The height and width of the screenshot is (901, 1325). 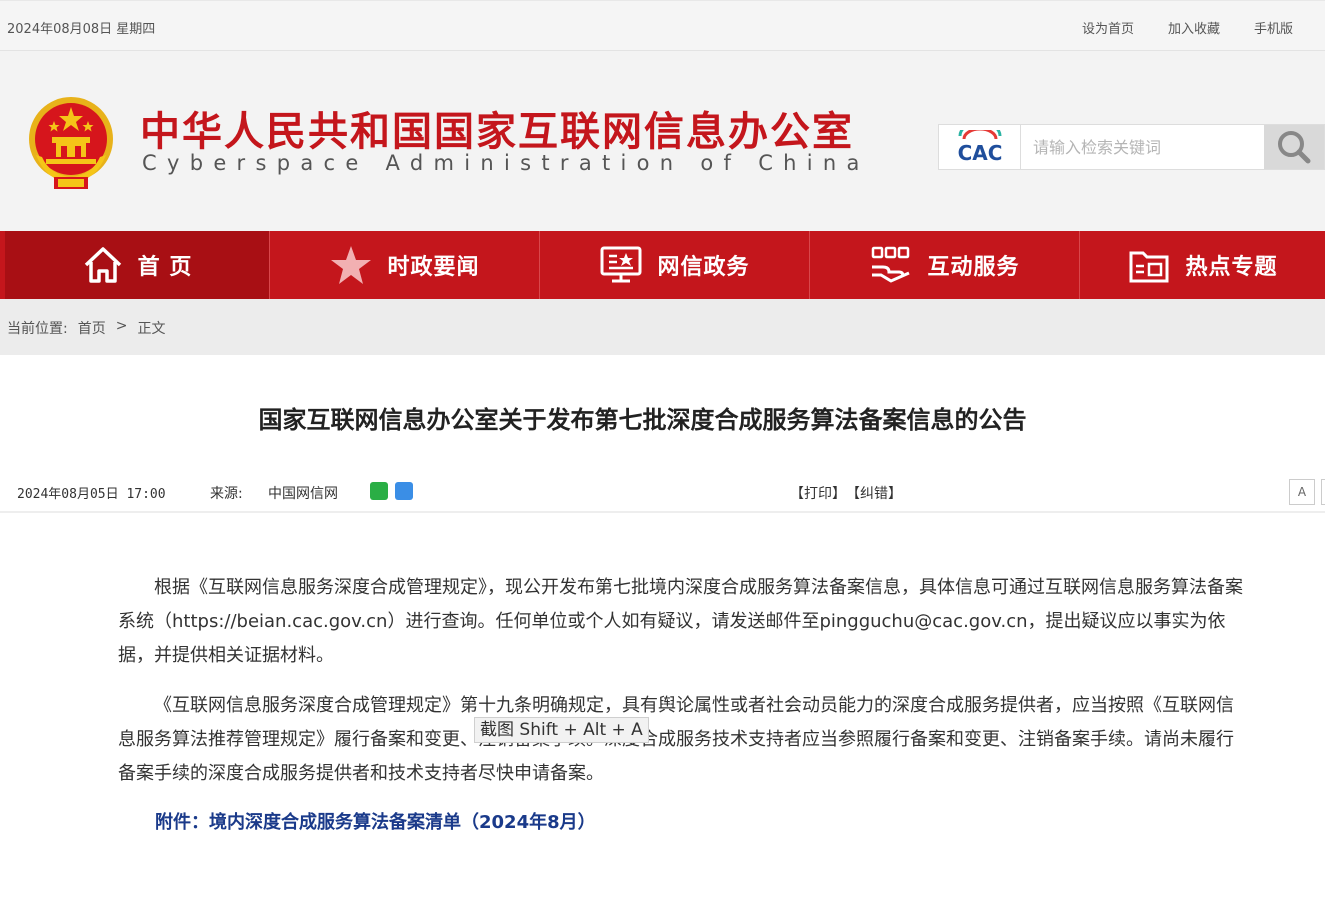 I want to click on star-icon, so click(x=351, y=265).